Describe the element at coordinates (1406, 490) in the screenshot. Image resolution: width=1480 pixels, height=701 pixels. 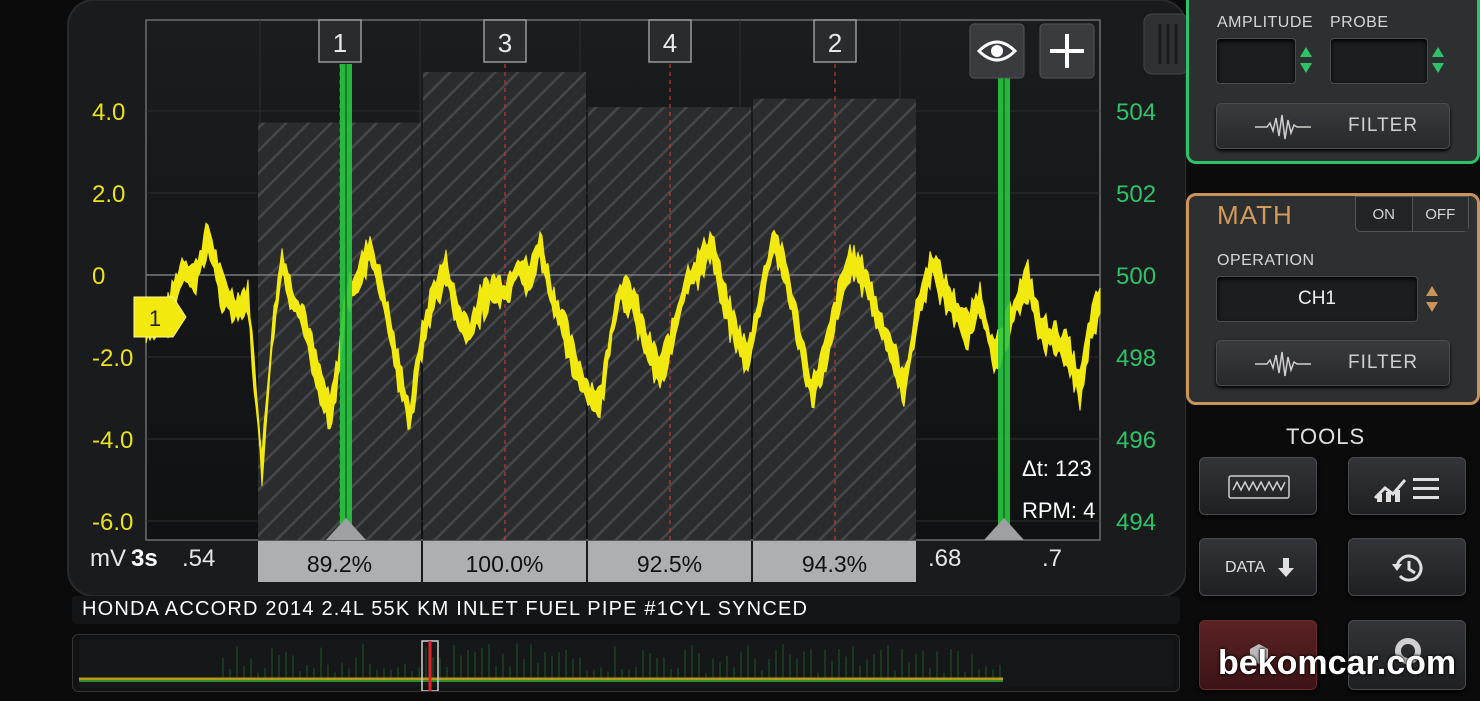
I see `chart-list-icon` at that location.